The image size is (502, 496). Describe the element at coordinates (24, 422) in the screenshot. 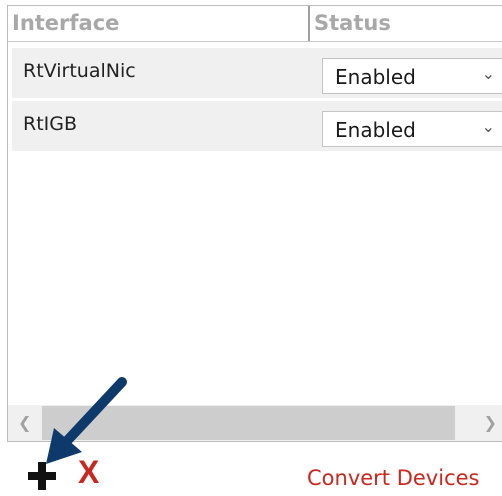

I see `chevron-left-icon: ❮` at that location.